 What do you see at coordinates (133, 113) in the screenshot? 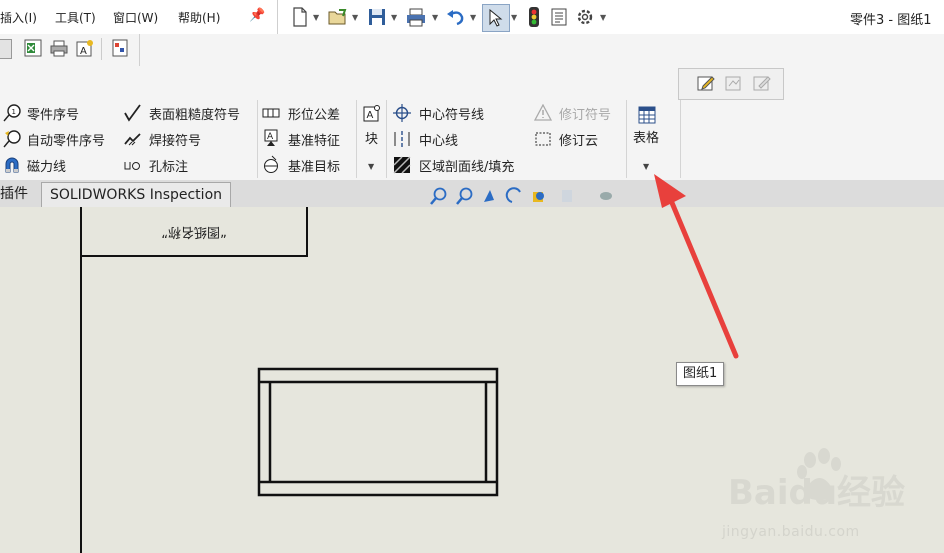
I see `surface-finish-icon` at bounding box center [133, 113].